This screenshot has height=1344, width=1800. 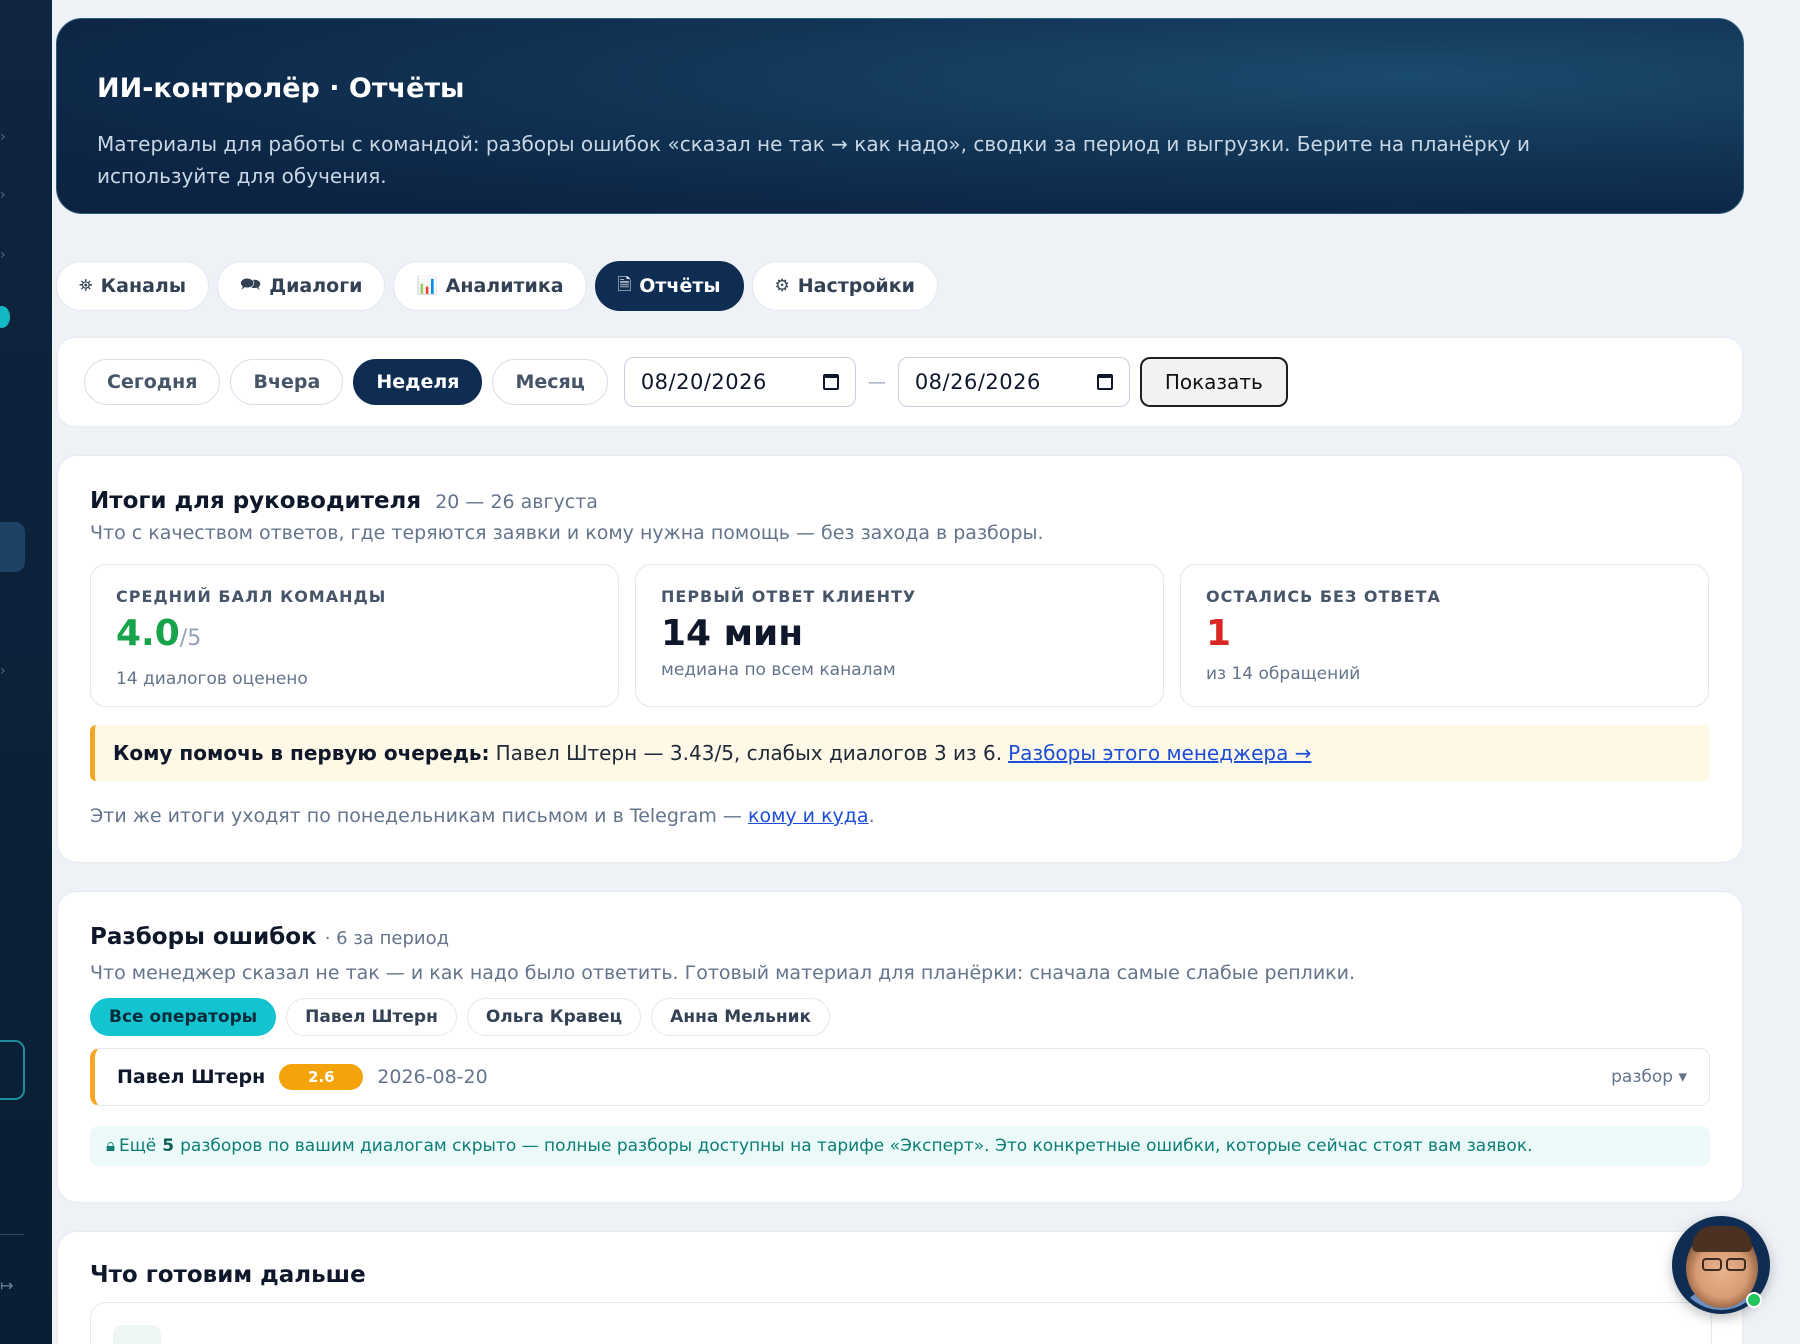 What do you see at coordinates (624, 284) in the screenshot?
I see `document-icon: 🗎` at bounding box center [624, 284].